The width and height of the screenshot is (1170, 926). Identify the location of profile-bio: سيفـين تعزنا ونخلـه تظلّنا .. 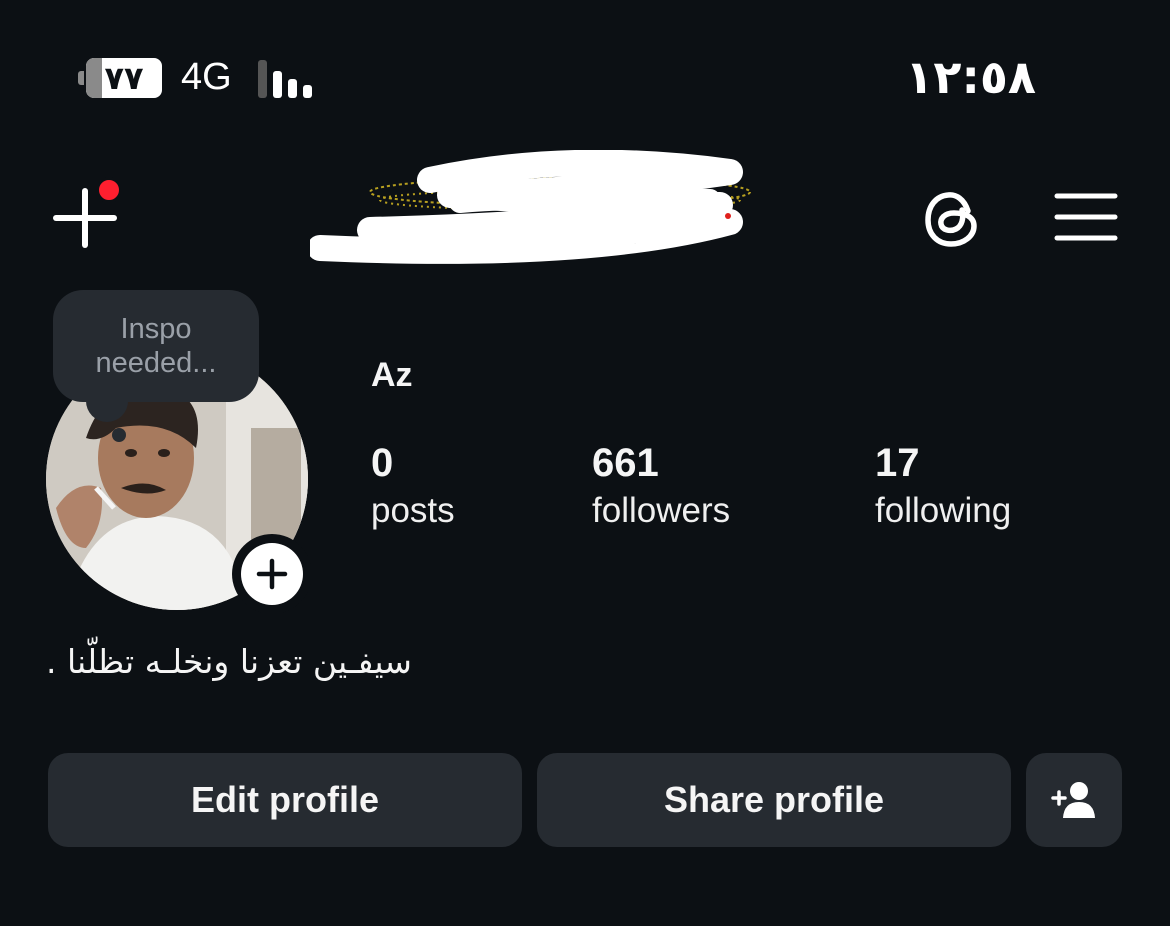
(229, 661).